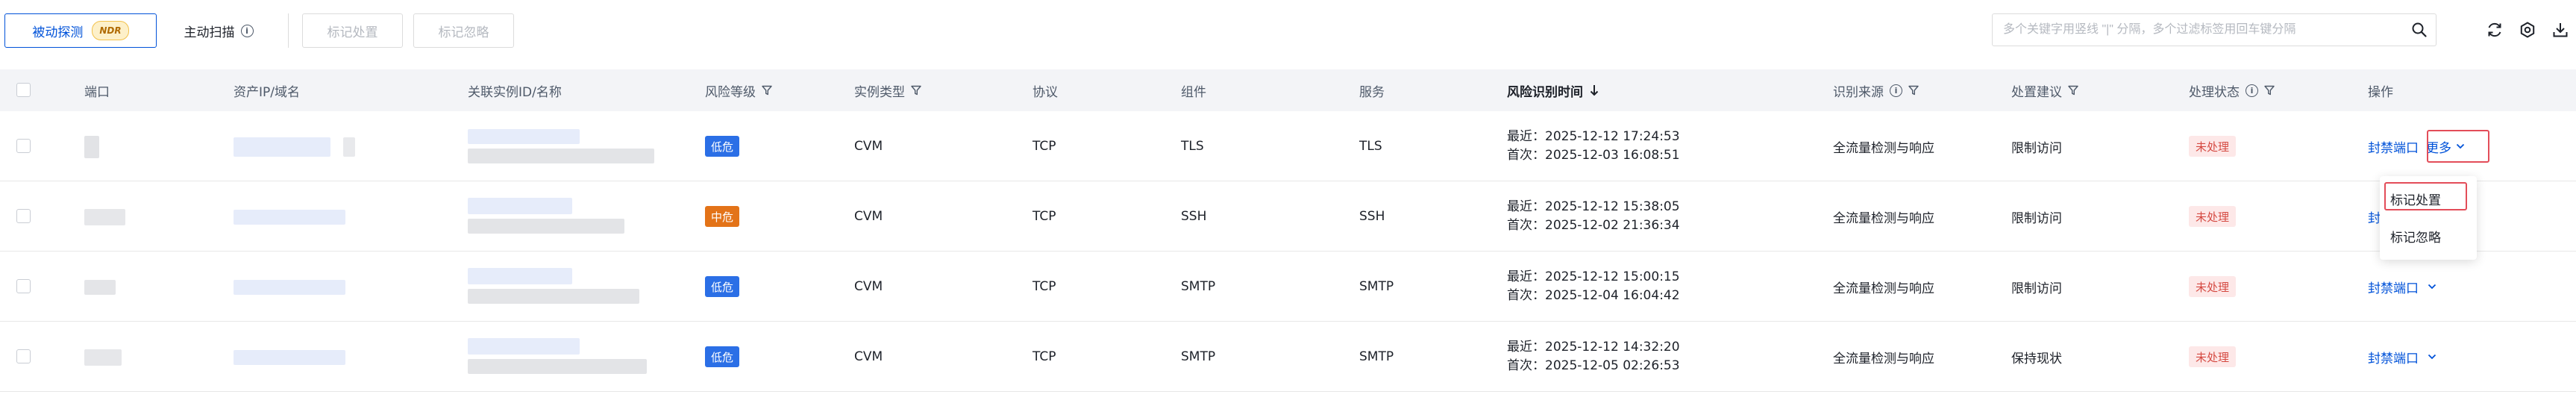  I want to click on action-cell: 封禁端口, so click(2402, 357).